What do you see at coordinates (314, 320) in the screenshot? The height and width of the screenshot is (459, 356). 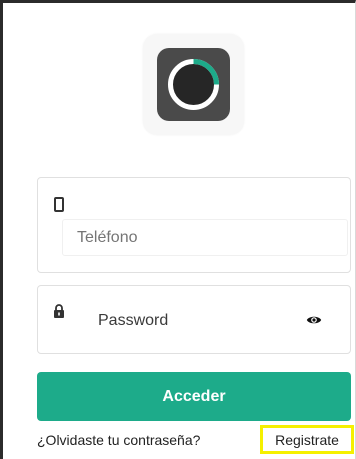 I see `eye-icon` at bounding box center [314, 320].